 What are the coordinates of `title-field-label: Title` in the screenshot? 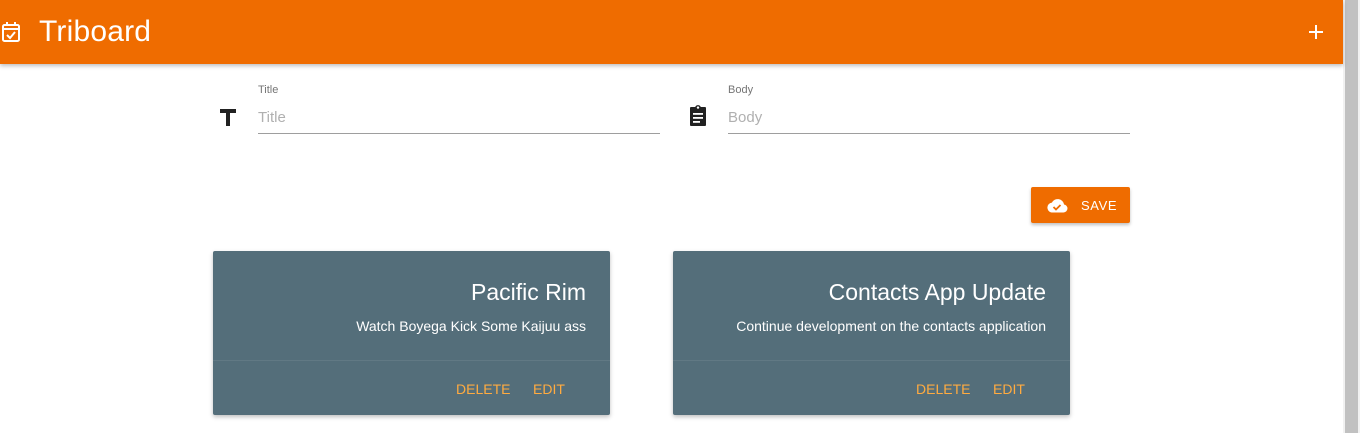 It's located at (268, 90).